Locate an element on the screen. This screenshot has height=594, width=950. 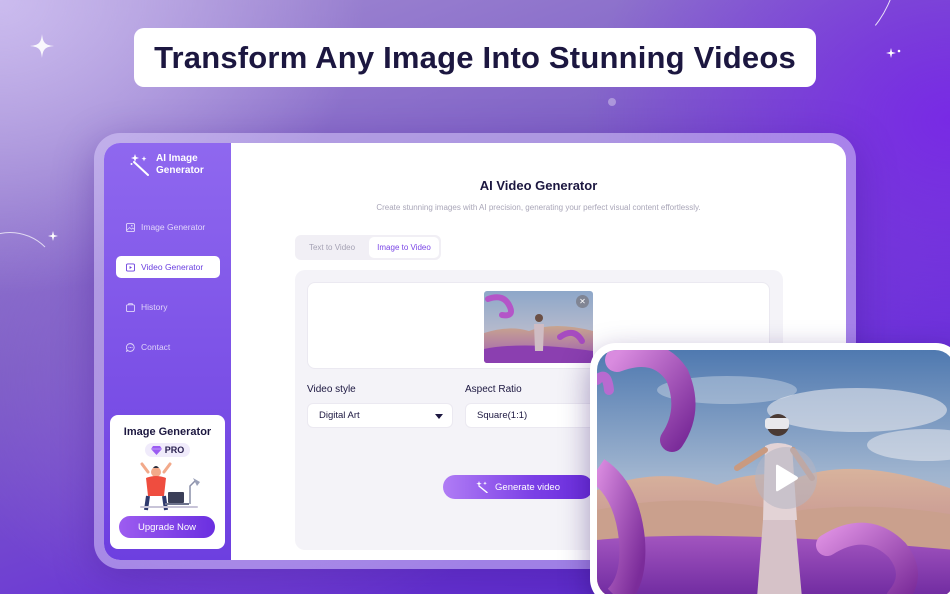
app-logo-text: AI Image Generator is located at coordinates (180, 164).